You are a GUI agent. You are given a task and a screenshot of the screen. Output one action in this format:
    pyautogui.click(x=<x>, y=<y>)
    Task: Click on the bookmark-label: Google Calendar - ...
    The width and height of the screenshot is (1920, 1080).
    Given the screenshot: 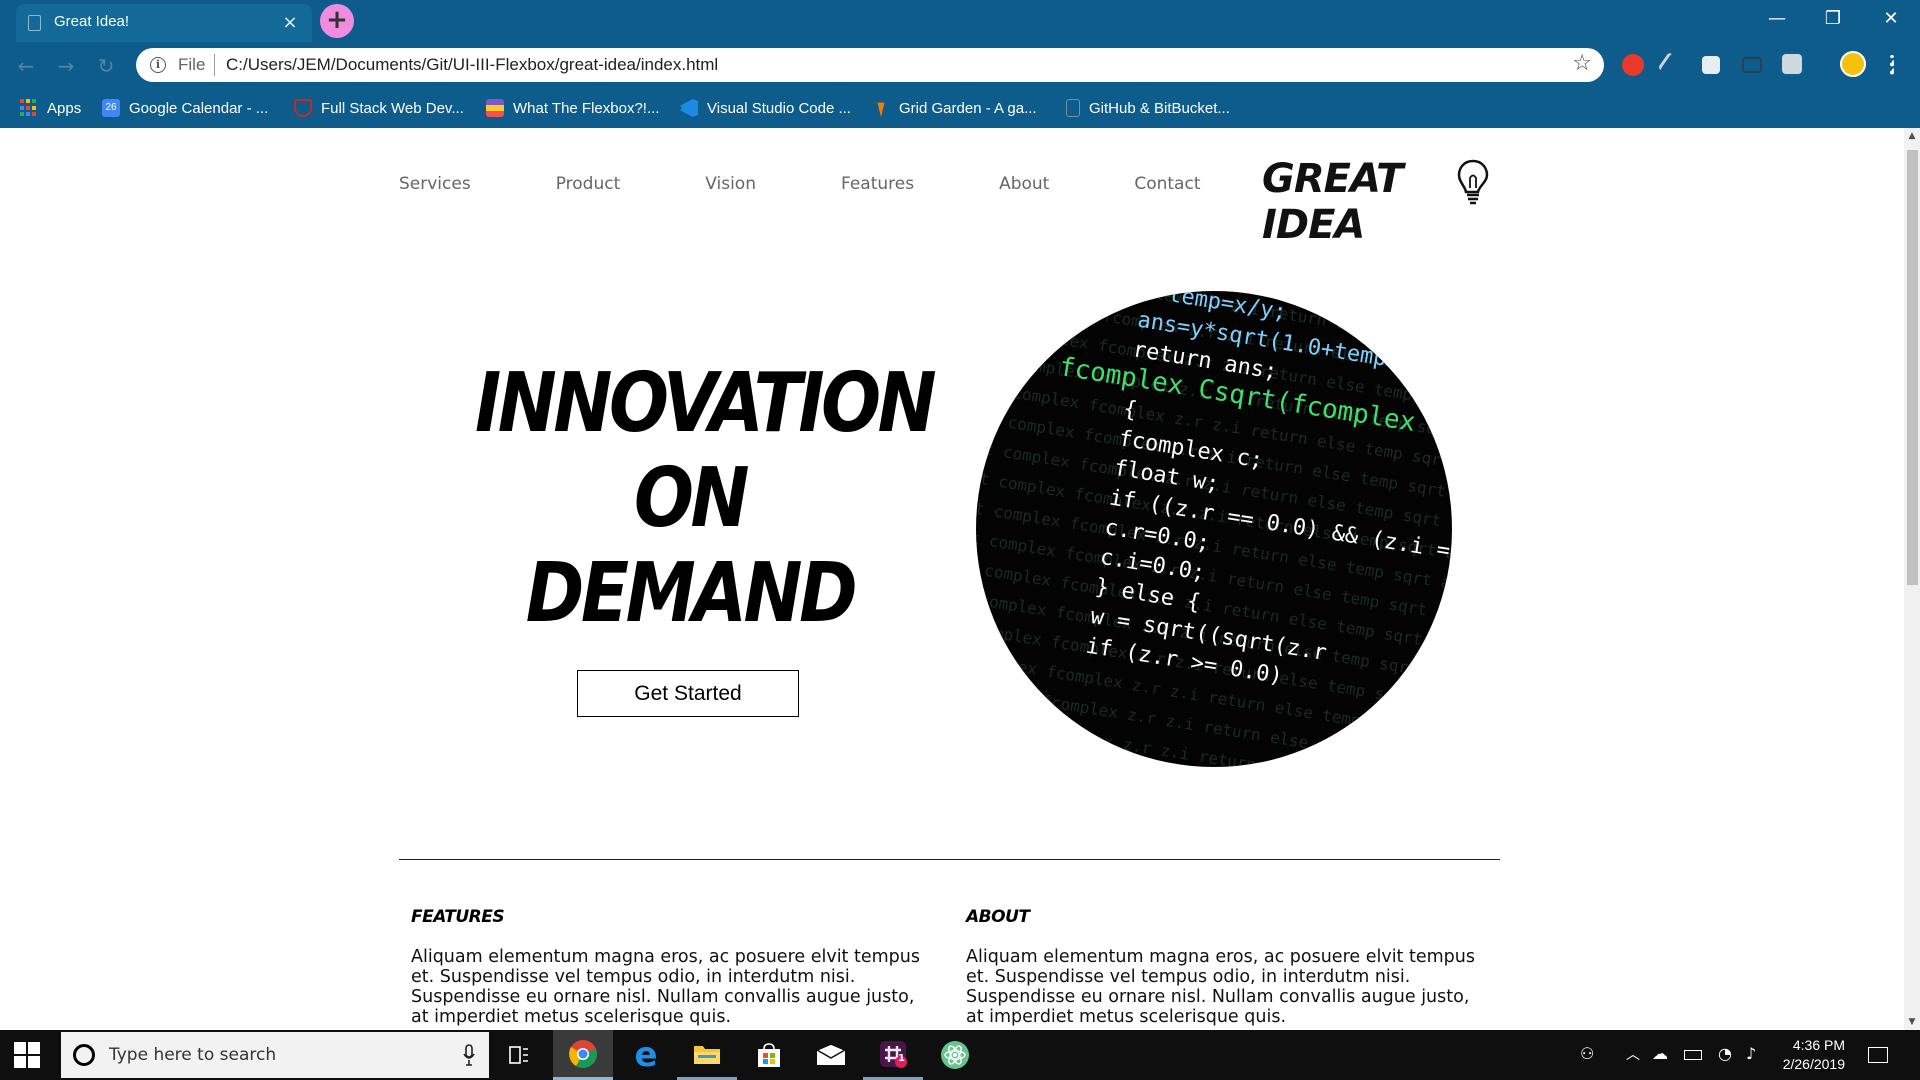 What is the action you would take?
    pyautogui.click(x=199, y=108)
    